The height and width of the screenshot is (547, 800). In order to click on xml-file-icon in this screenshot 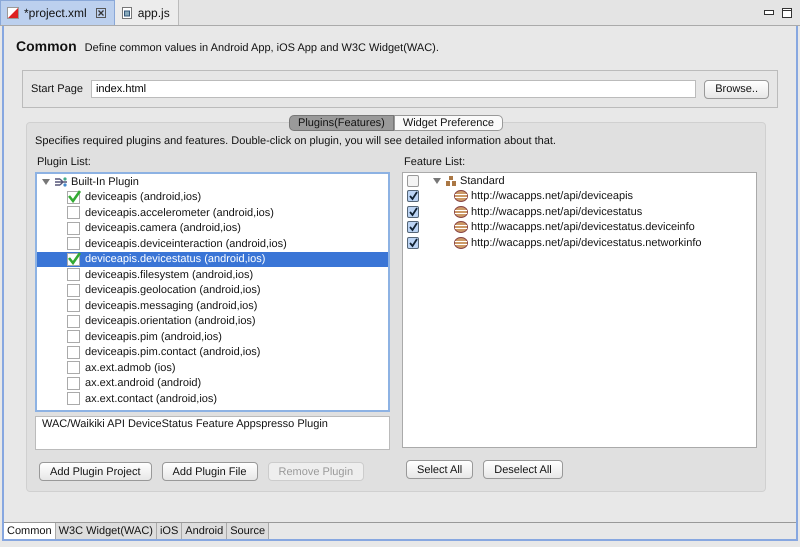, I will do `click(13, 13)`.